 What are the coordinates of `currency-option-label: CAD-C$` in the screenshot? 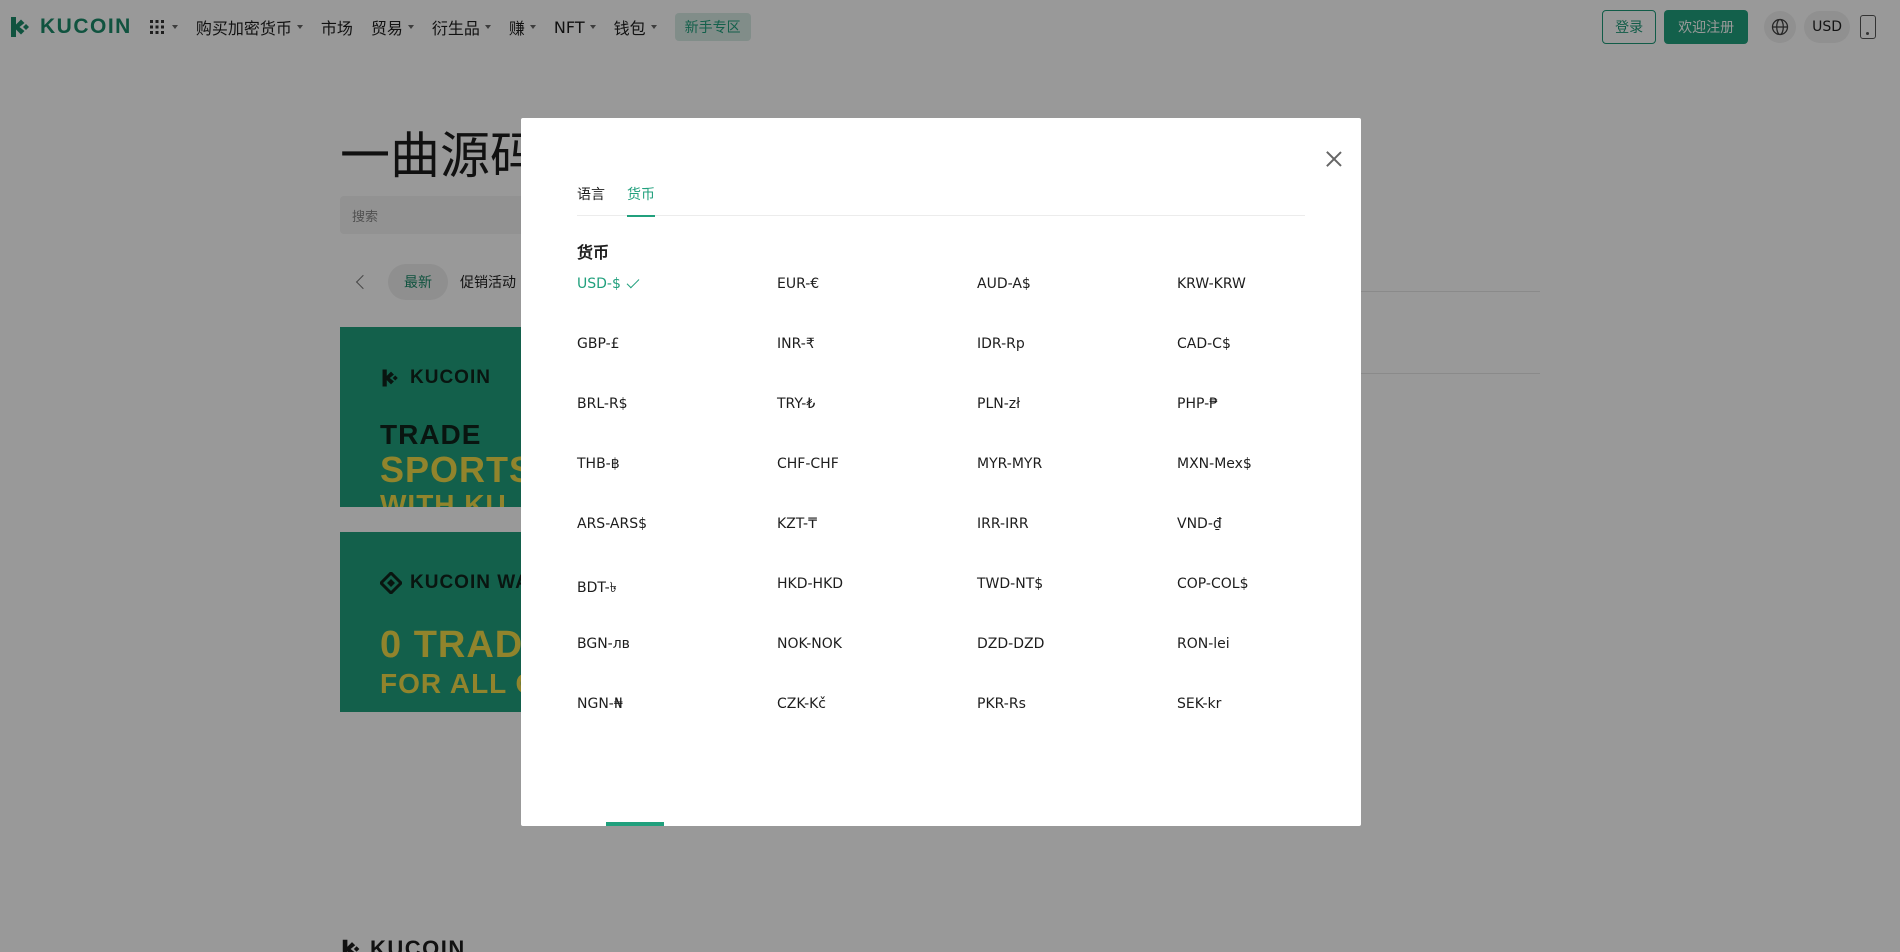 It's located at (1204, 344).